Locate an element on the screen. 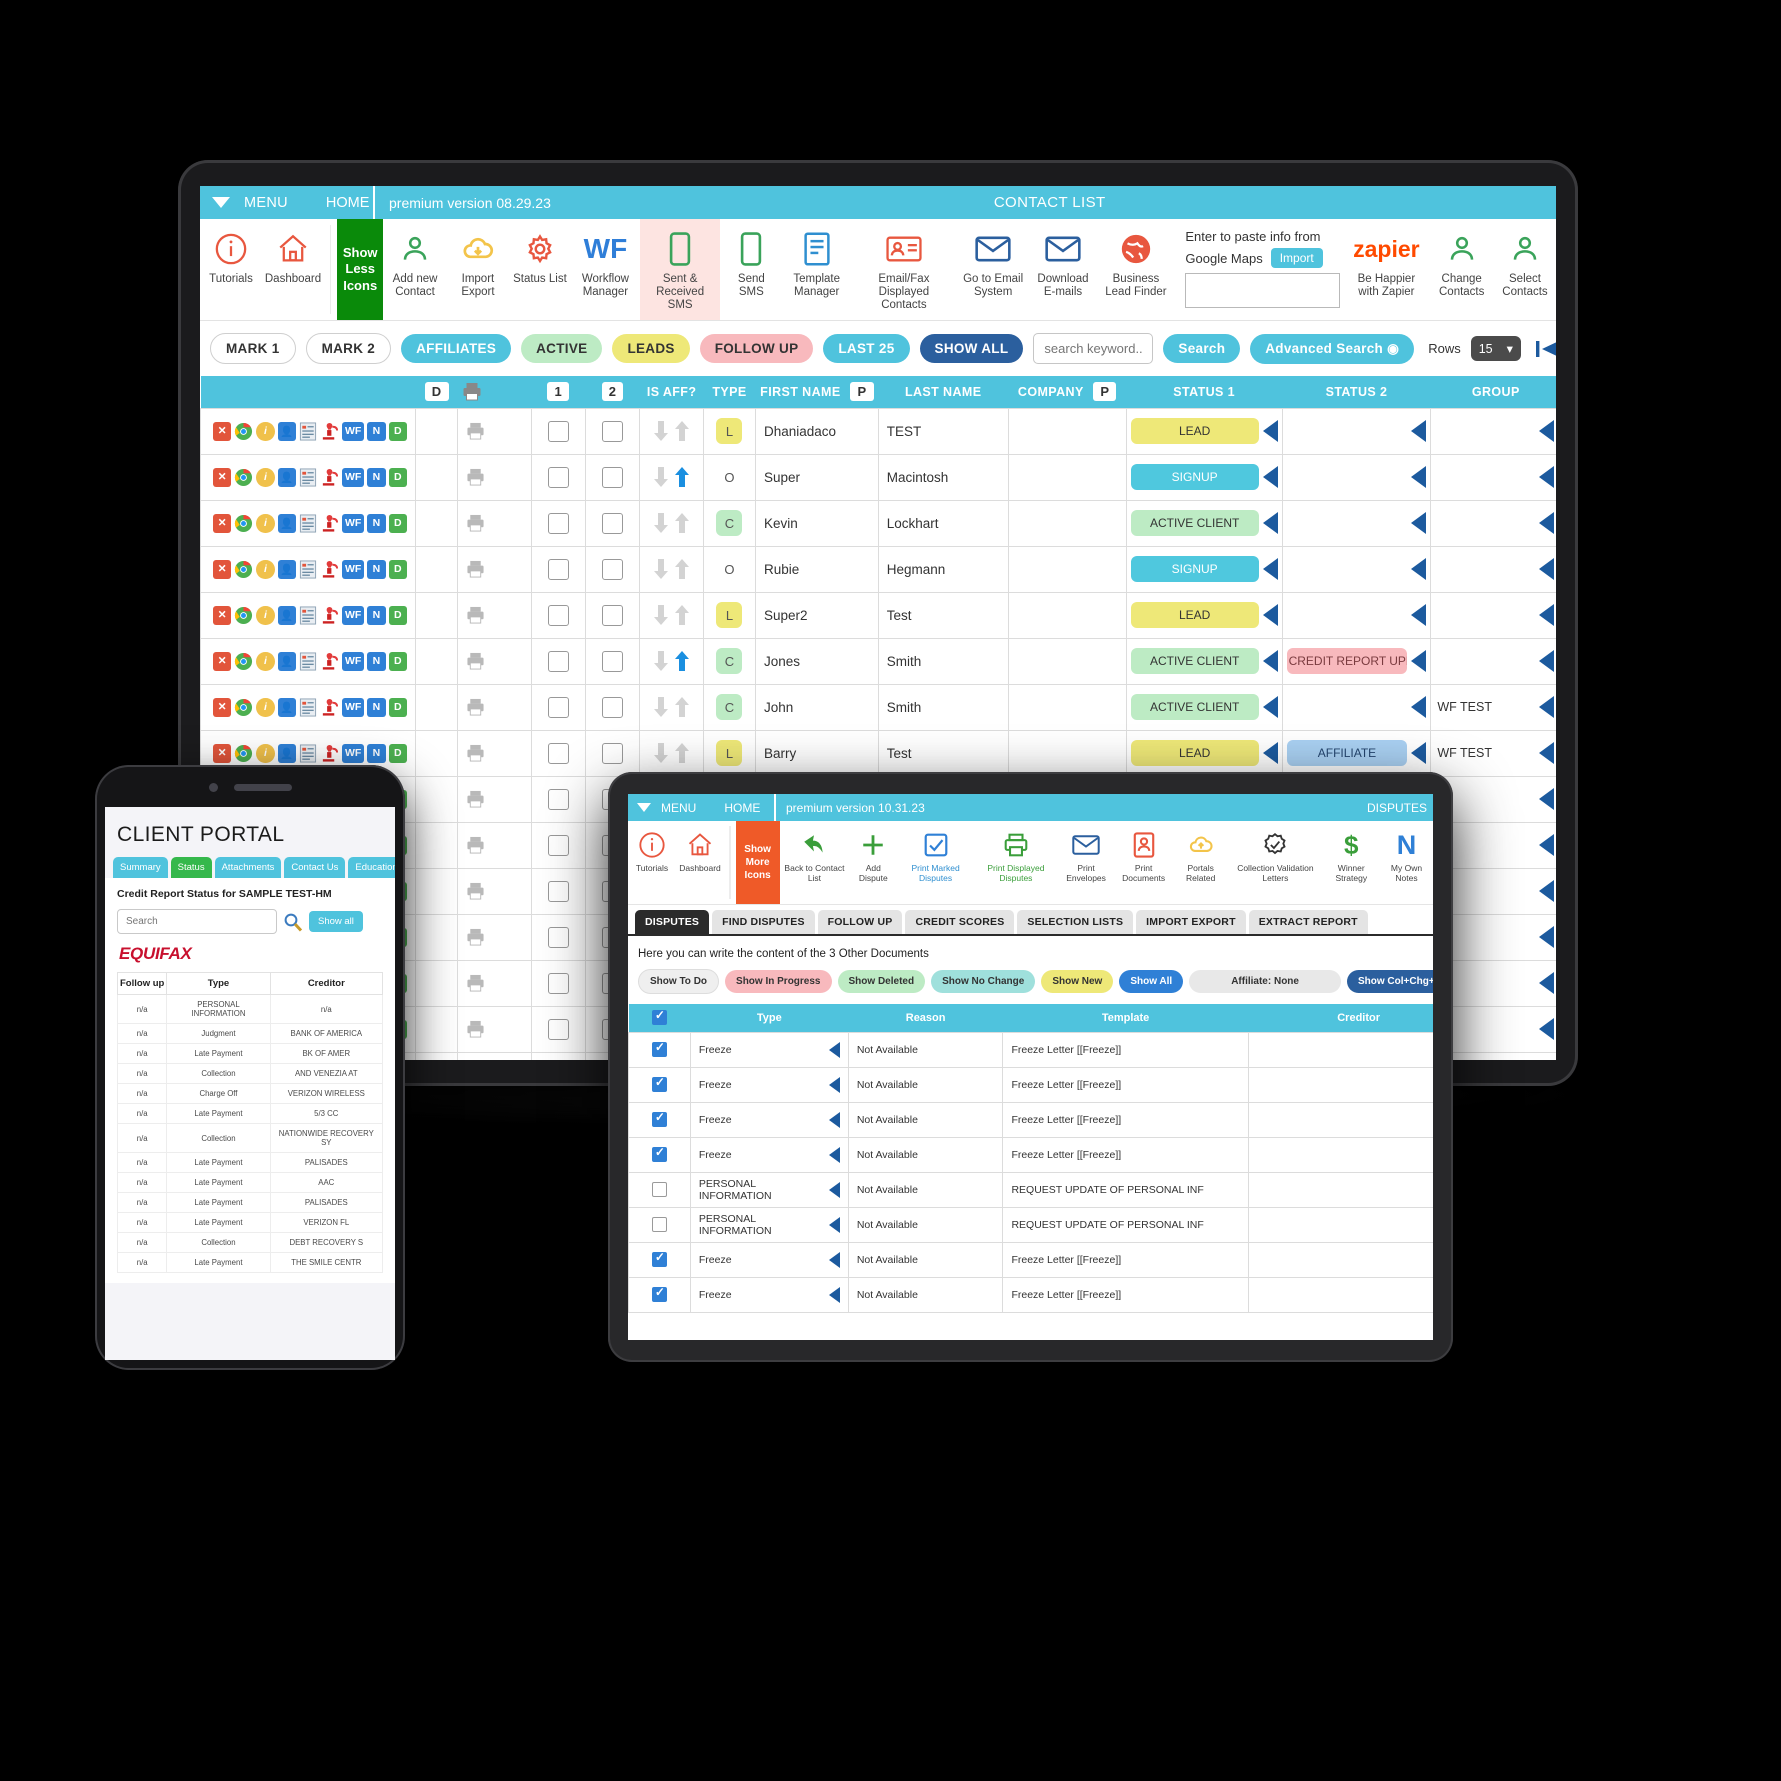  note-icon: N is located at coordinates (376, 615).